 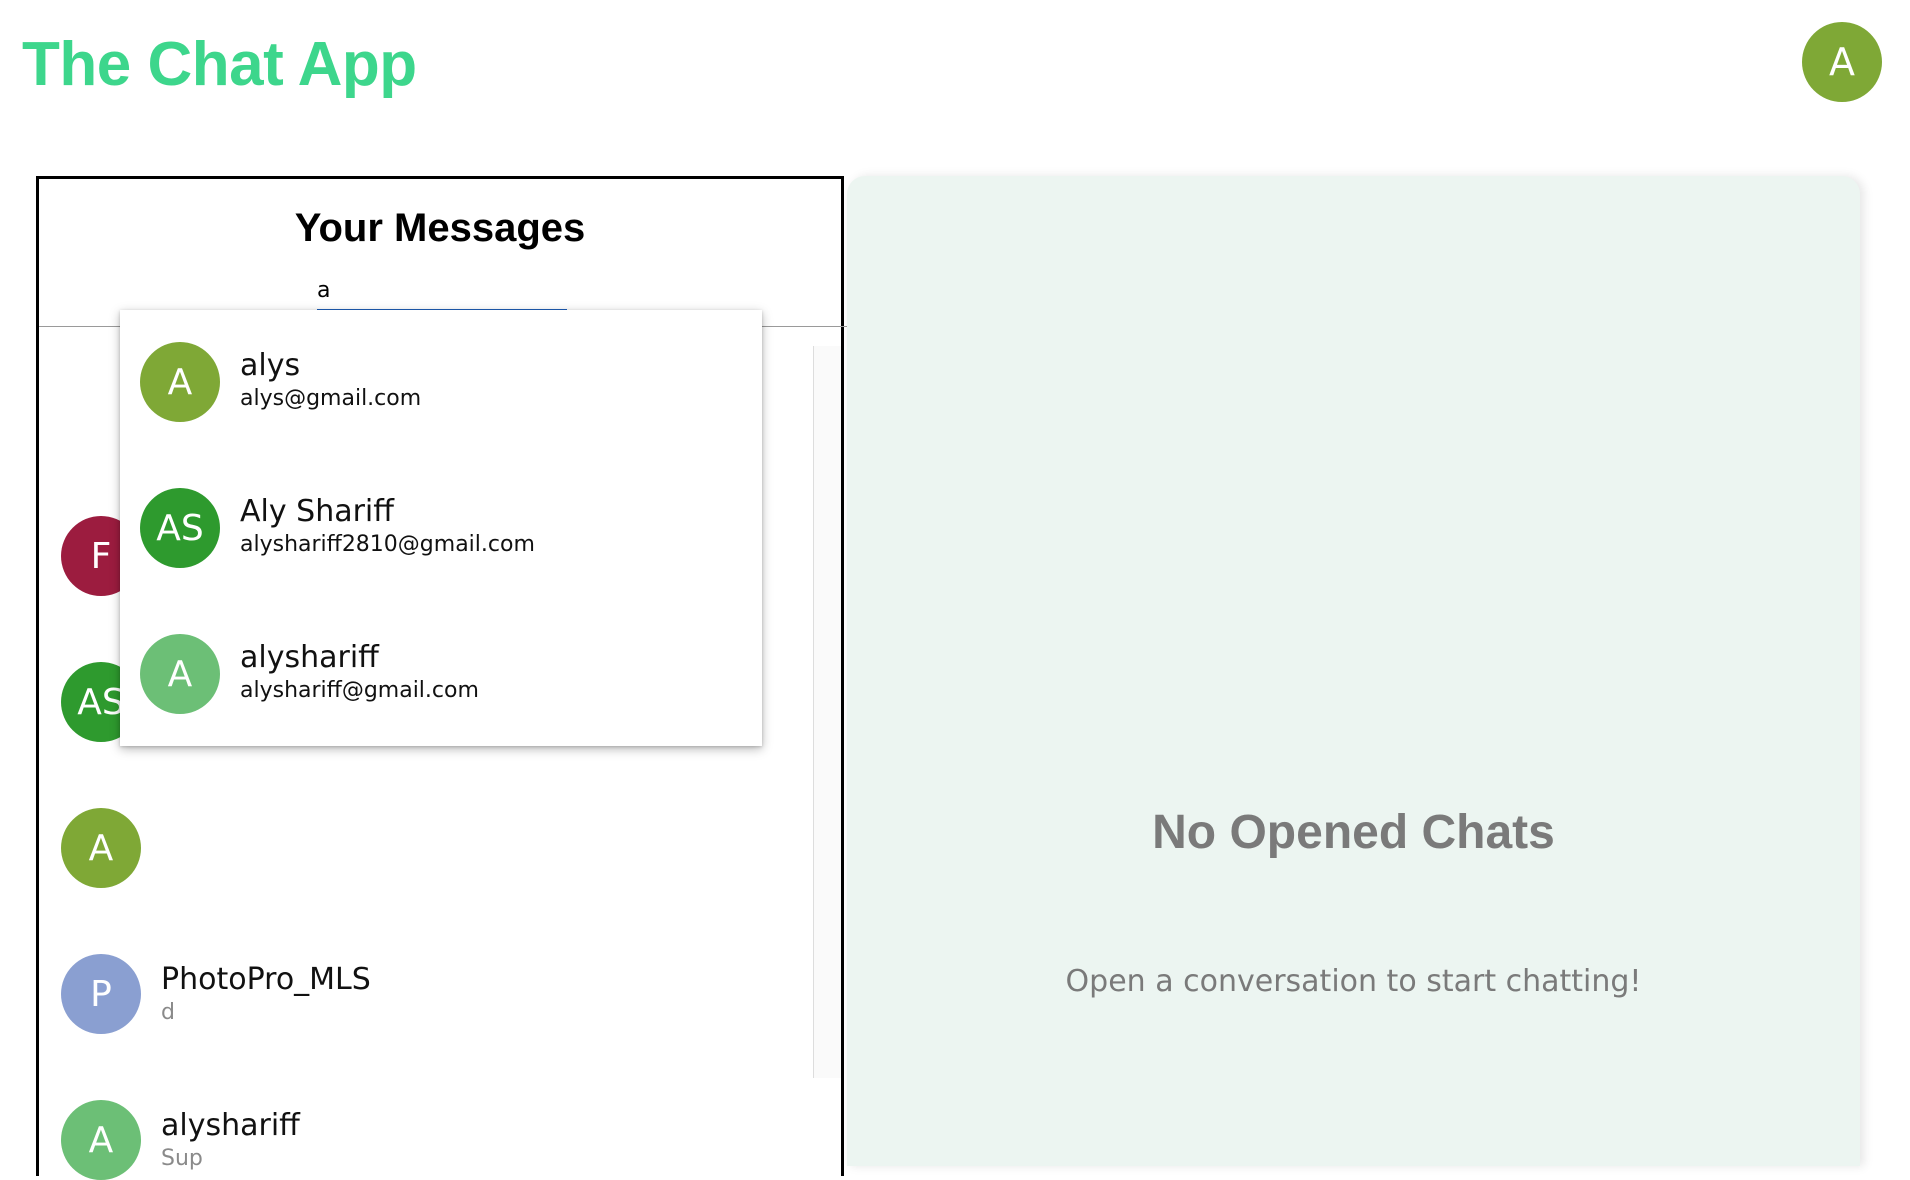 I want to click on search-result-name: alys, so click(x=270, y=365).